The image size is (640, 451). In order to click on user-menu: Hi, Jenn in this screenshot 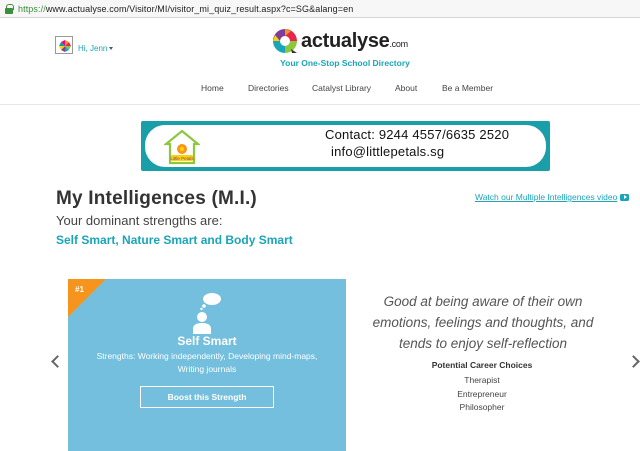, I will do `click(84, 45)`.